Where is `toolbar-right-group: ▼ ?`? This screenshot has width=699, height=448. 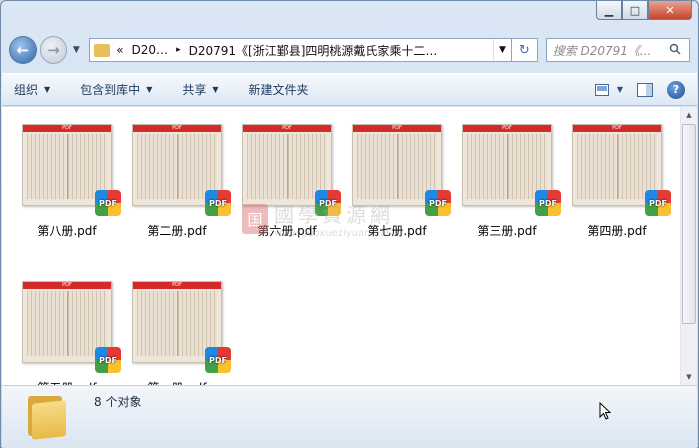 toolbar-right-group: ▼ ? is located at coordinates (640, 90).